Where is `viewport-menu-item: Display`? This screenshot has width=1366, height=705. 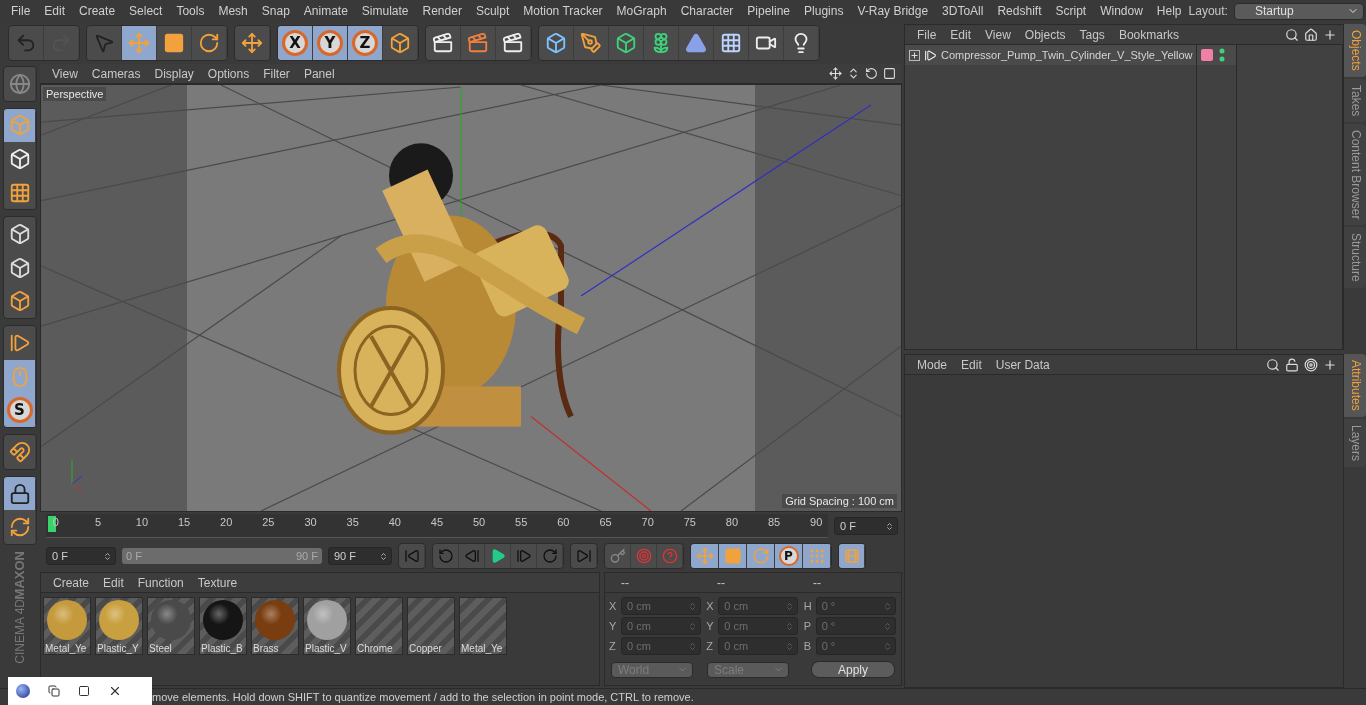
viewport-menu-item: Display is located at coordinates (174, 73).